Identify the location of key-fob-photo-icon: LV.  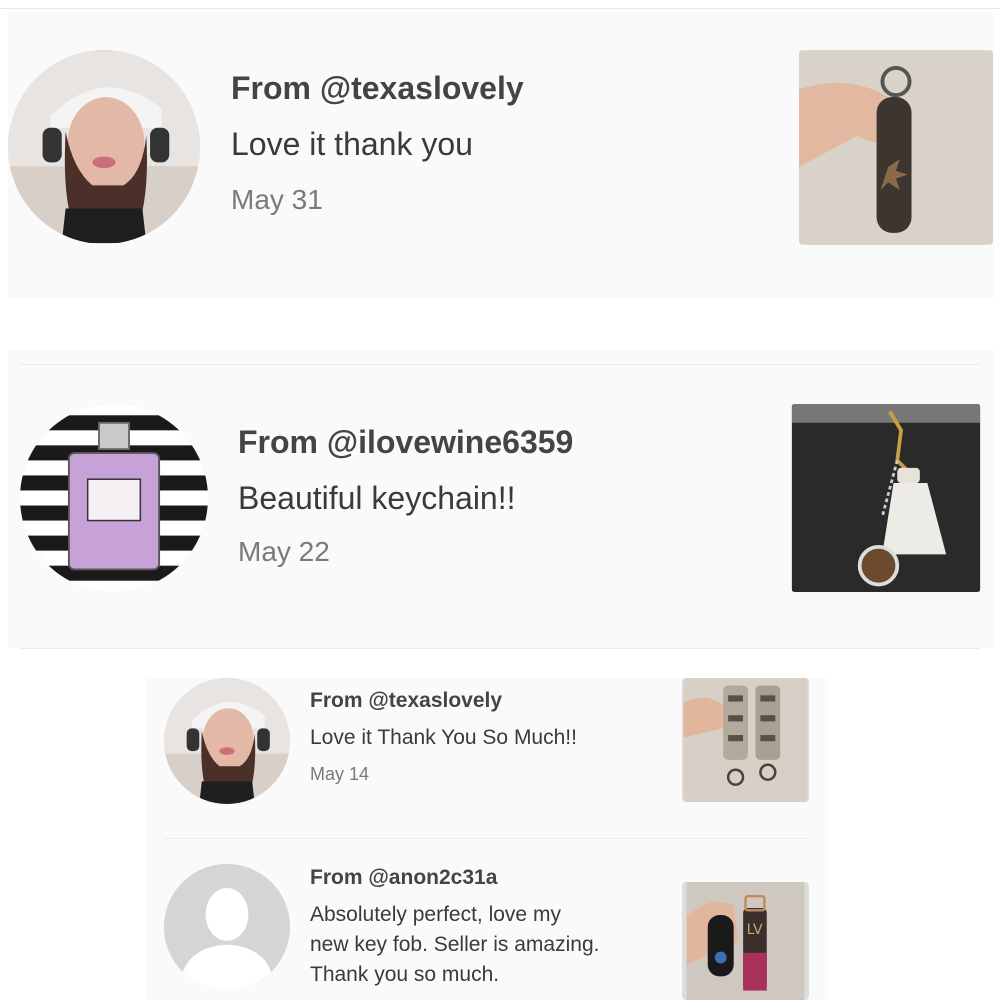
(745, 941).